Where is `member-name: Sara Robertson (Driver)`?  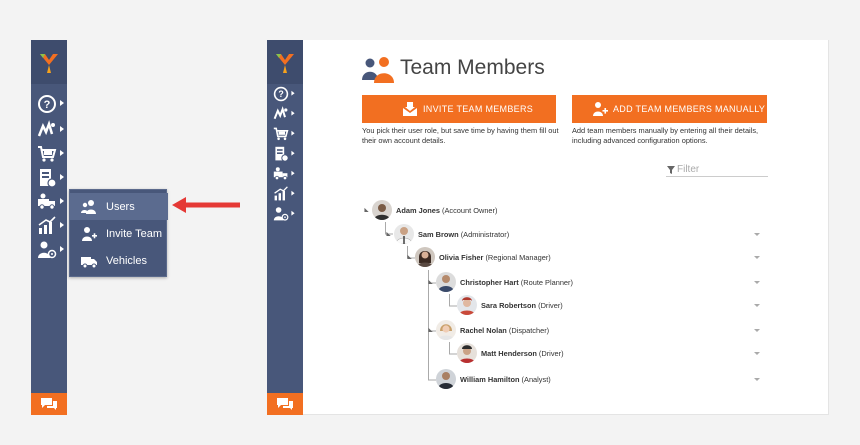
member-name: Sara Robertson (Driver) is located at coordinates (522, 305).